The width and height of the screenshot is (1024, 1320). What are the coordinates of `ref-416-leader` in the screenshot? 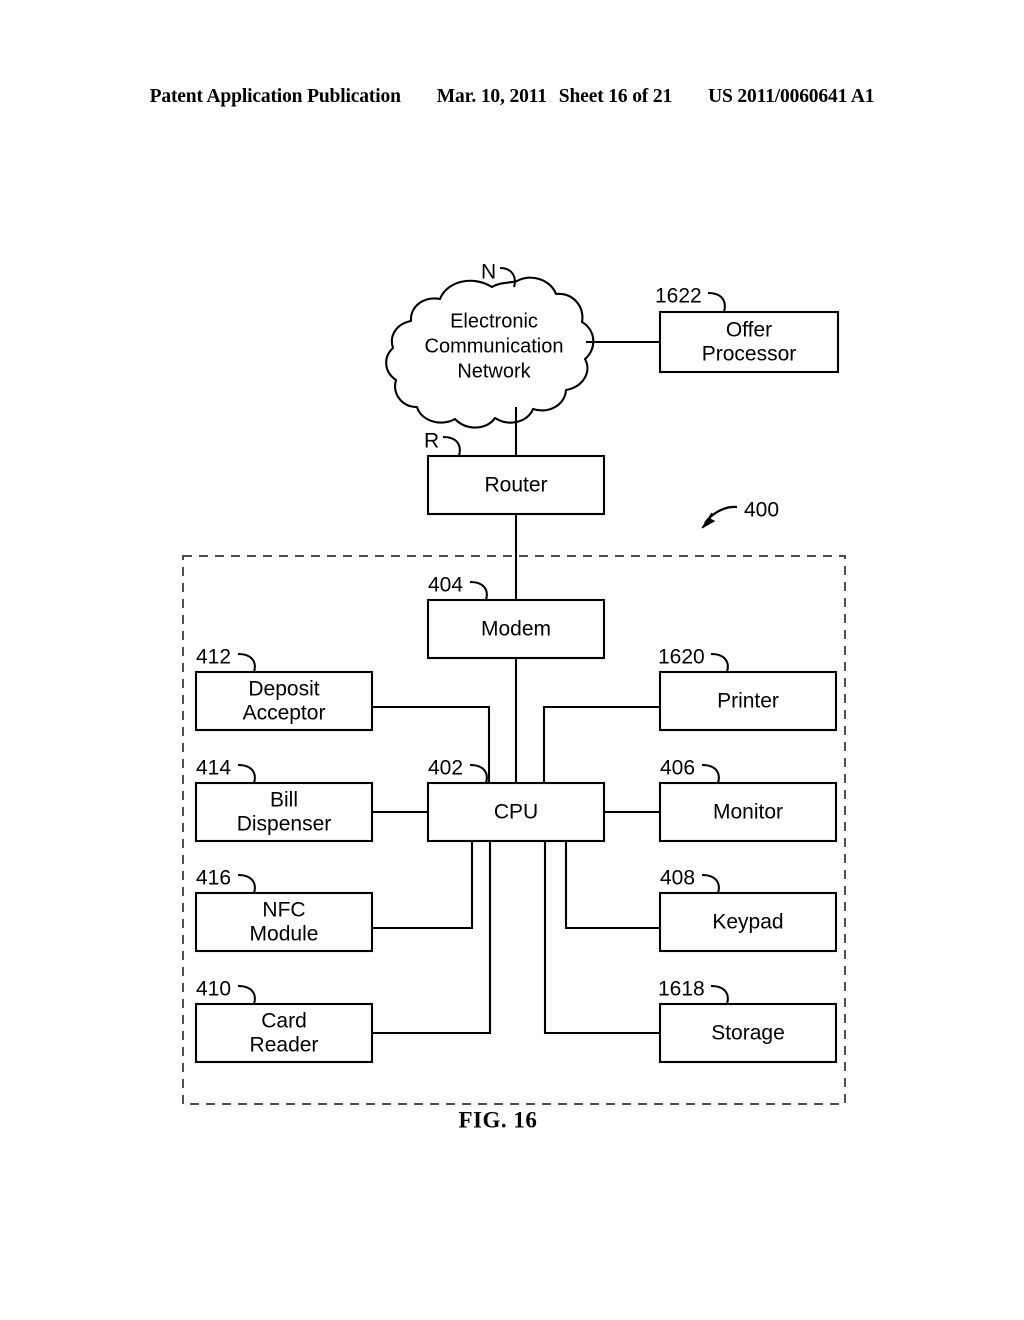 It's located at (246, 884).